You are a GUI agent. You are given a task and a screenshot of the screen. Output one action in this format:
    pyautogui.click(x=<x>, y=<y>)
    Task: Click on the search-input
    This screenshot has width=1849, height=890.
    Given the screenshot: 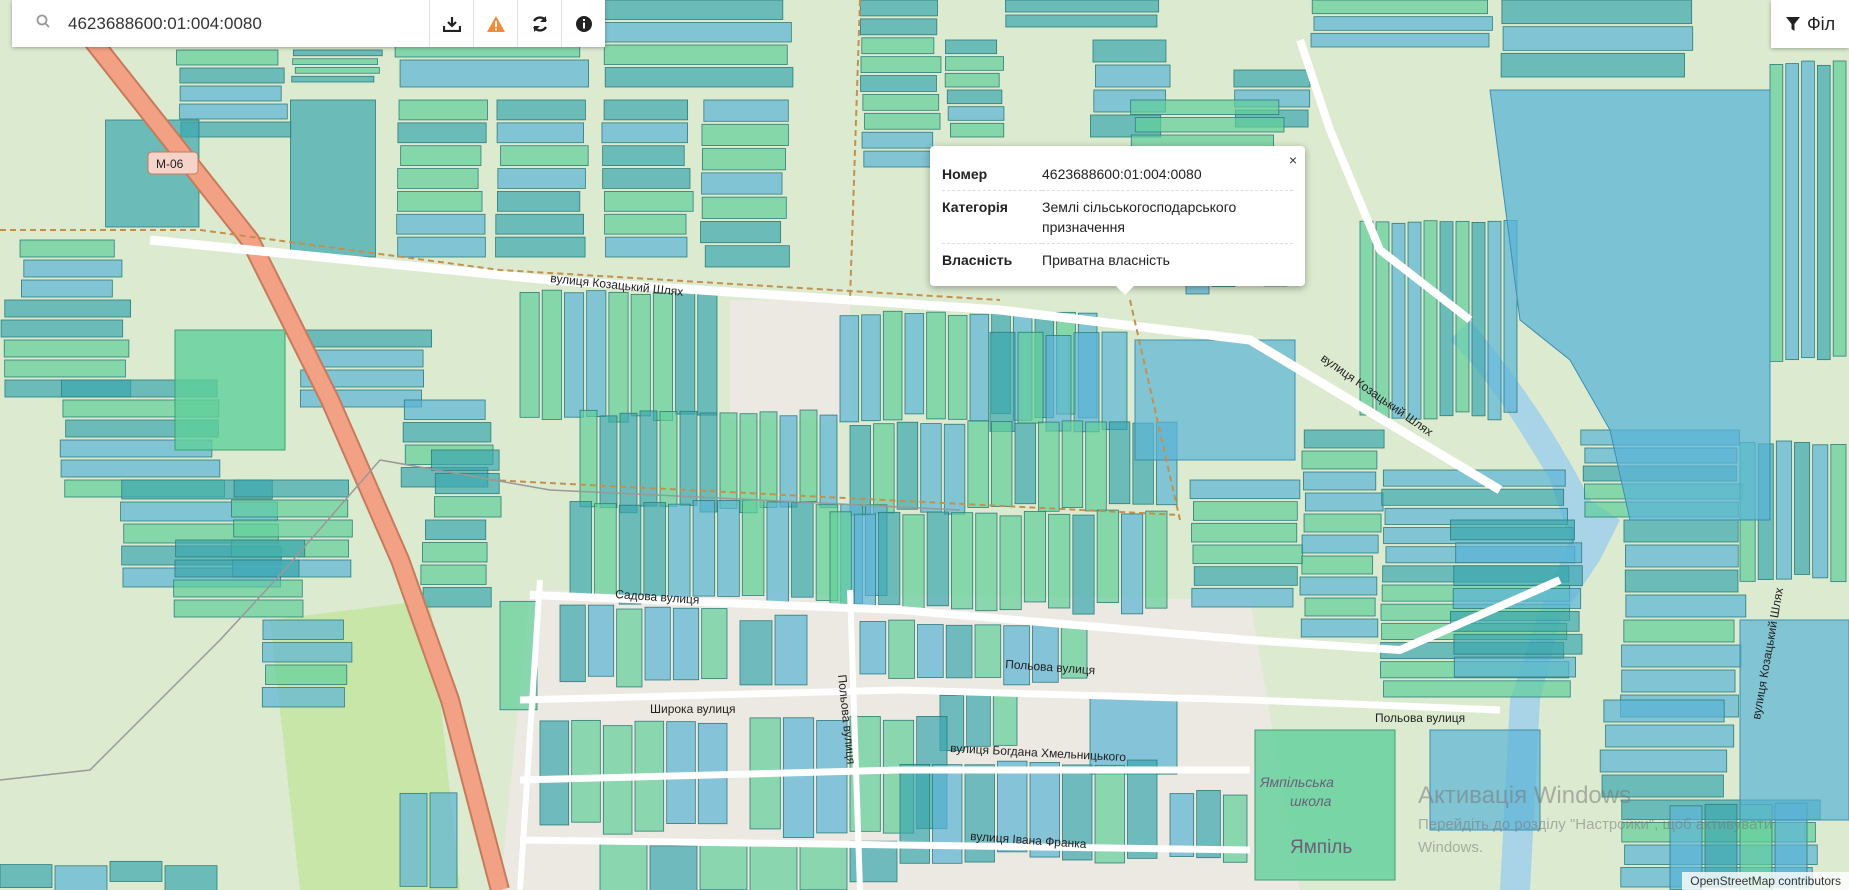 What is the action you would take?
    pyautogui.click(x=238, y=23)
    